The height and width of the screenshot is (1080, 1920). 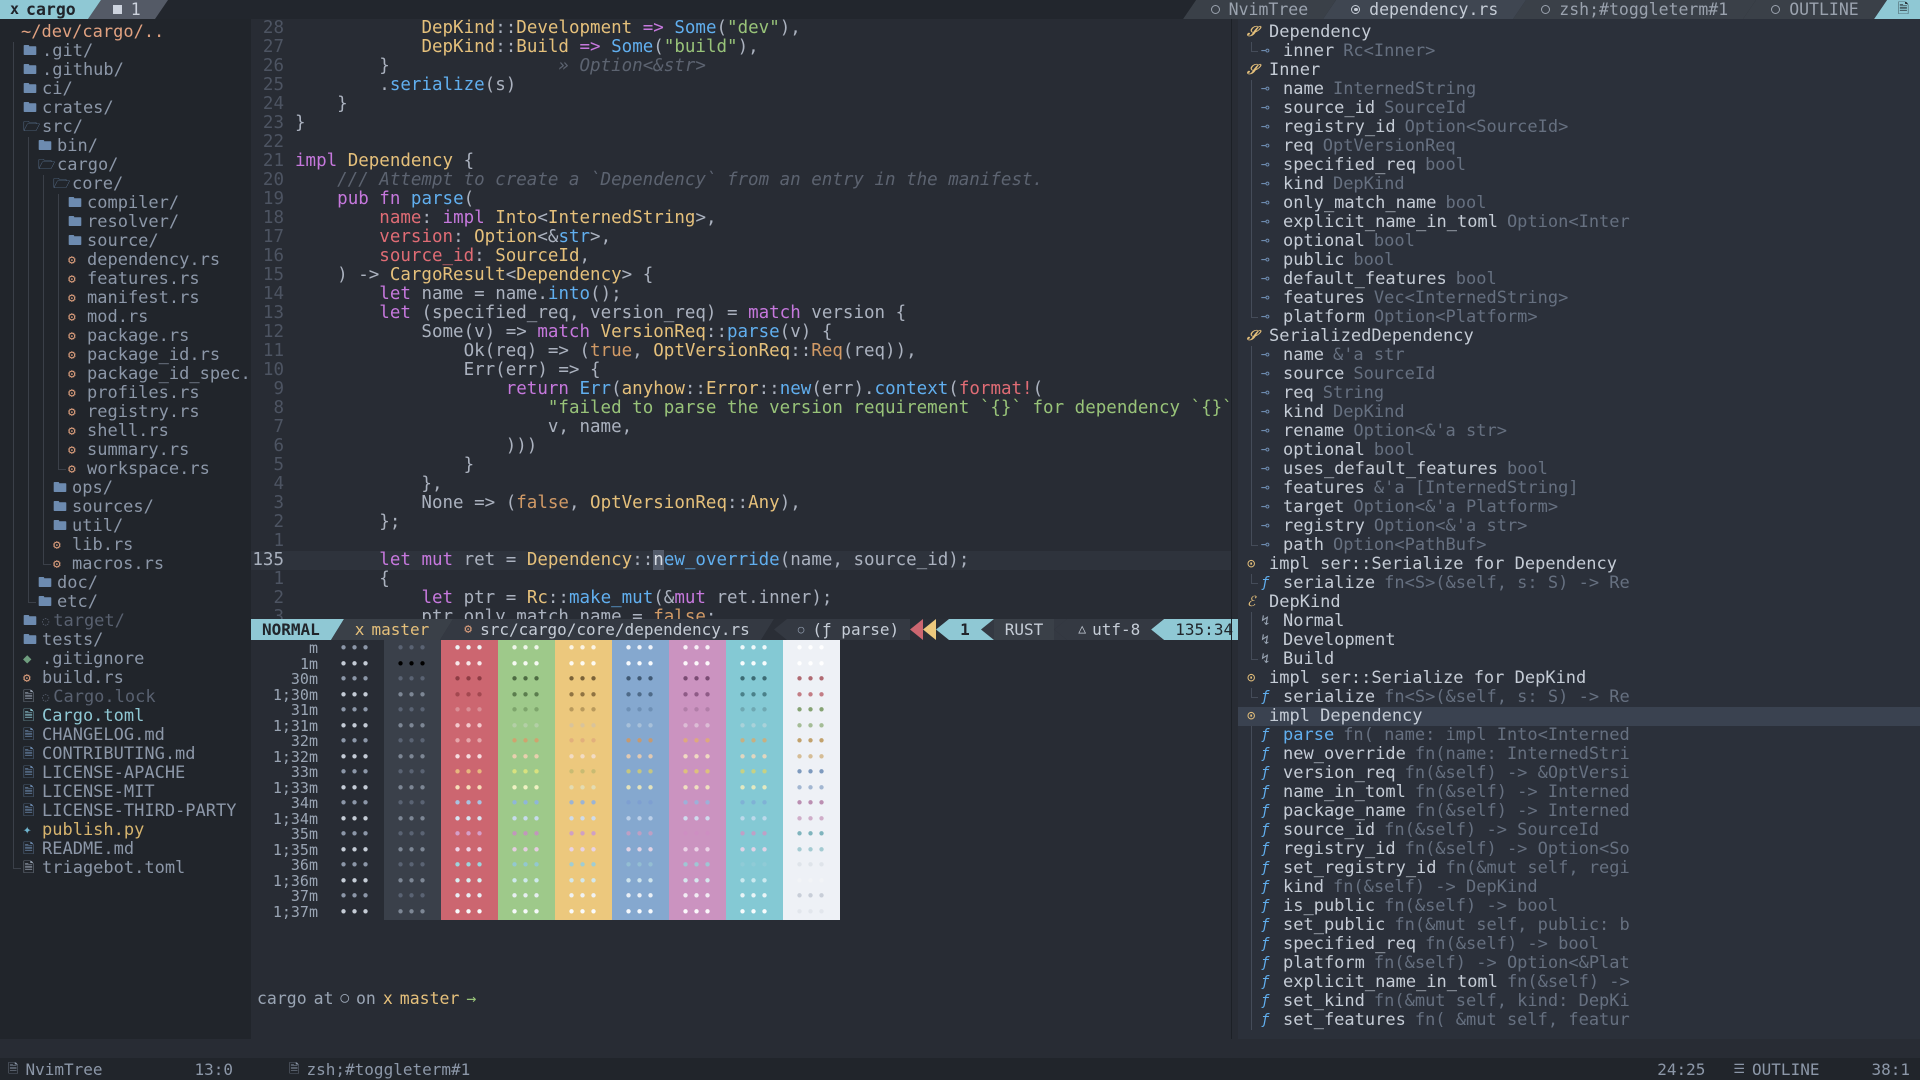 What do you see at coordinates (1579, 298) in the screenshot?
I see `outline-item: ⊸ features Vec<InternedString>` at bounding box center [1579, 298].